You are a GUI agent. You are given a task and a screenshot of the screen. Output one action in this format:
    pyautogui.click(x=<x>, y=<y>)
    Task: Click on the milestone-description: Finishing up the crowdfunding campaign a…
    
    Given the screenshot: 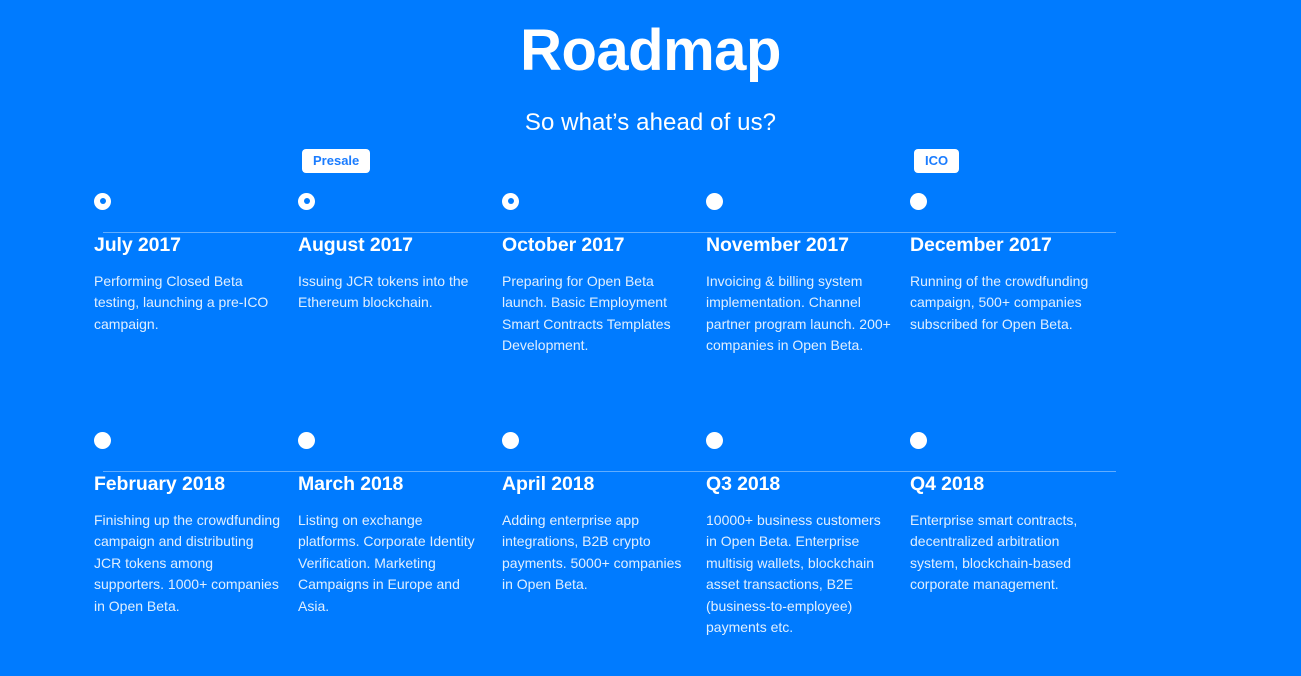 What is the action you would take?
    pyautogui.click(x=187, y=562)
    